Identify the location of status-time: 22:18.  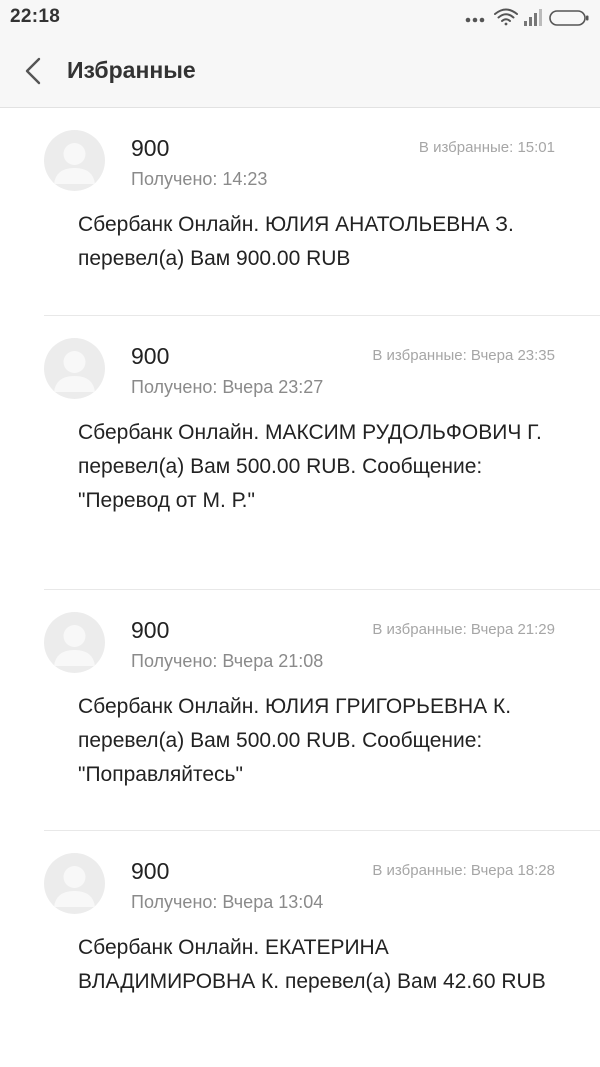
(35, 16).